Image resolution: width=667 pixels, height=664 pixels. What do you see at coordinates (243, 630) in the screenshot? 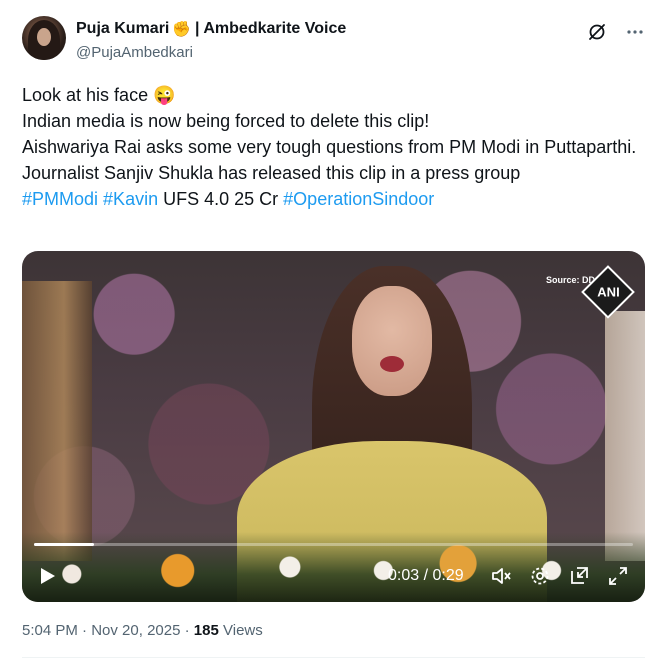
I see `views-label: Views` at bounding box center [243, 630].